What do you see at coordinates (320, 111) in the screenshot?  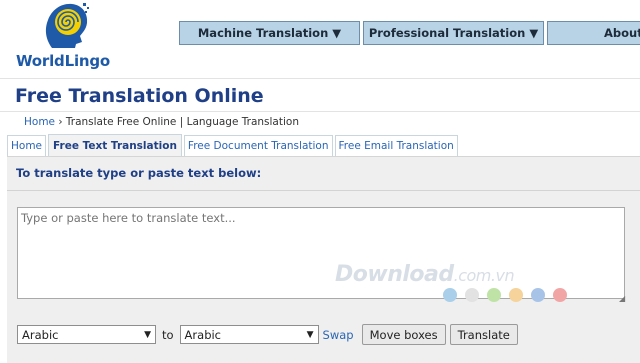 I see `title-divider` at bounding box center [320, 111].